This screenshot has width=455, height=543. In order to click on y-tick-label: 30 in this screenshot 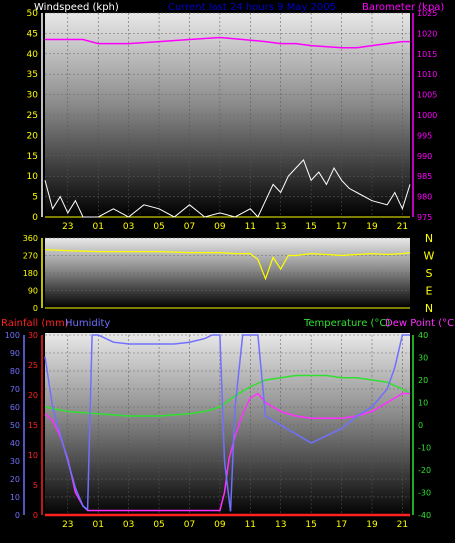, I will do `click(33, 96)`.